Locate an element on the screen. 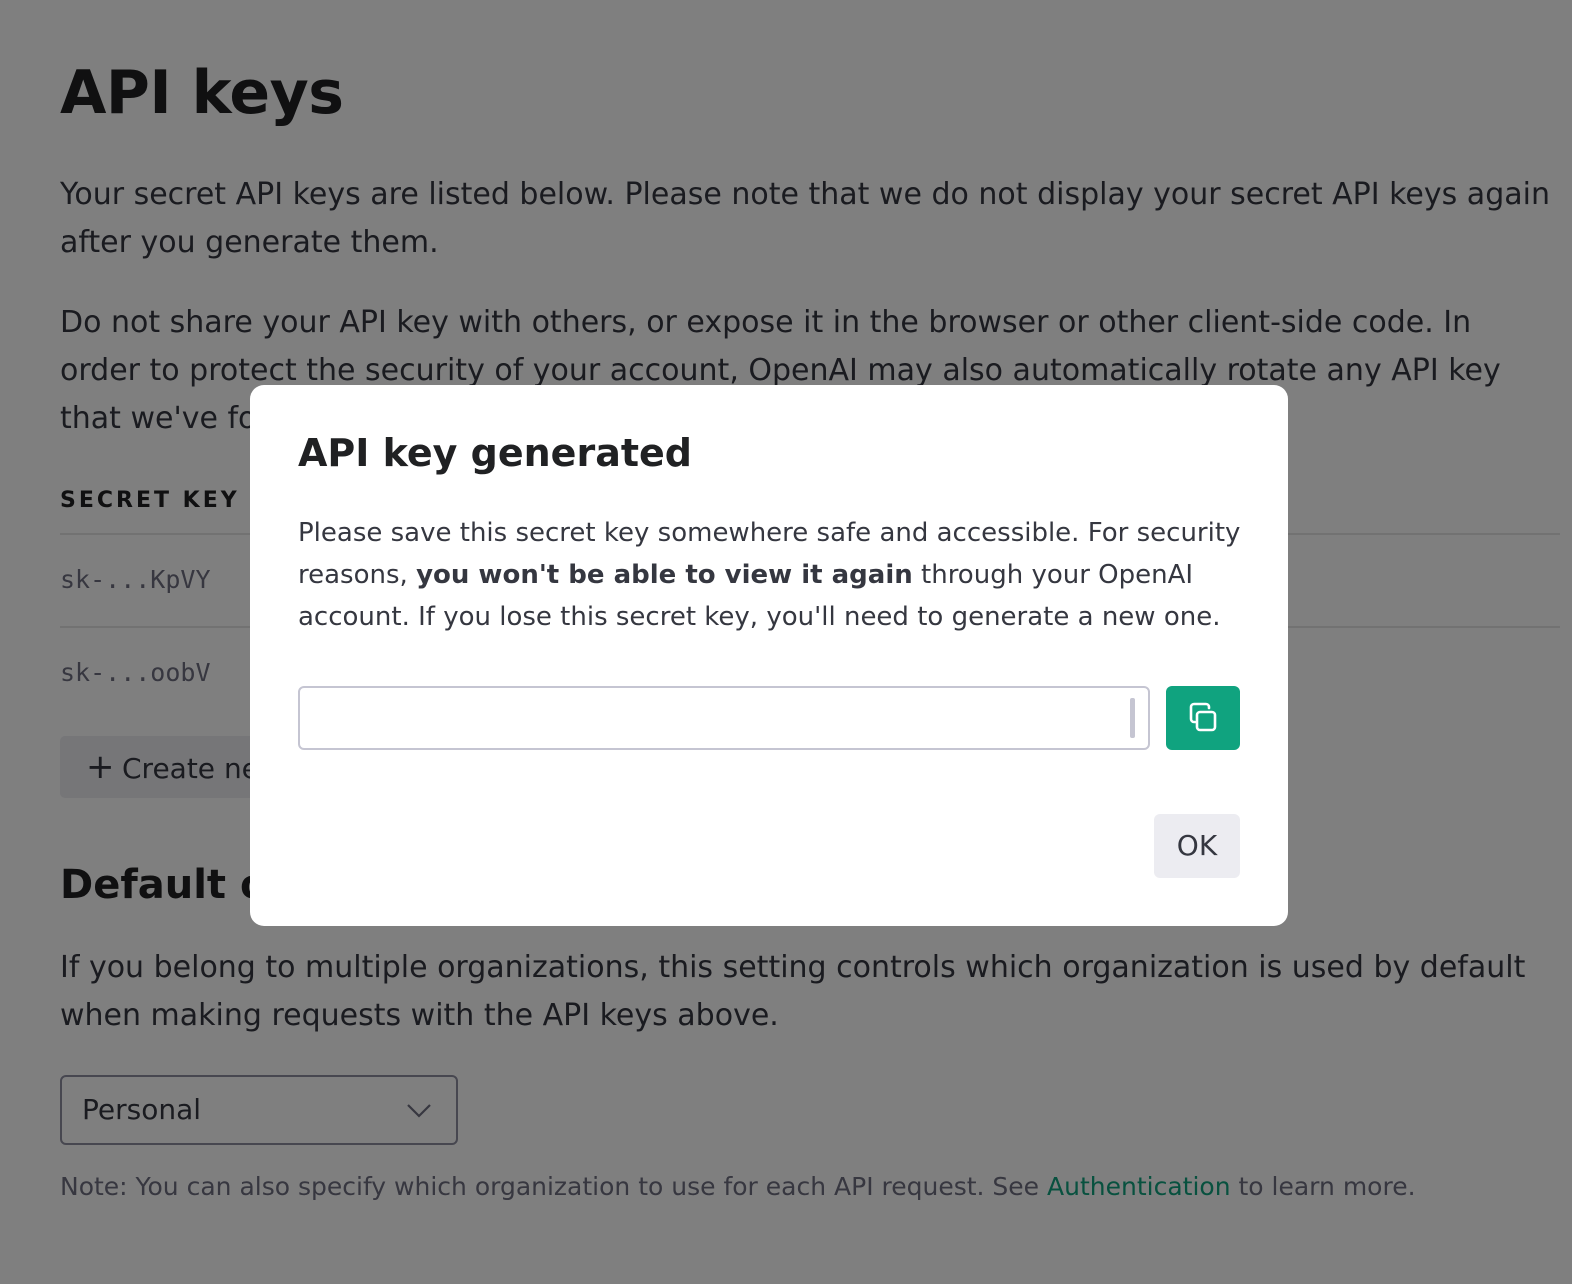 This screenshot has height=1284, width=1572. copy-key-button is located at coordinates (1203, 718).